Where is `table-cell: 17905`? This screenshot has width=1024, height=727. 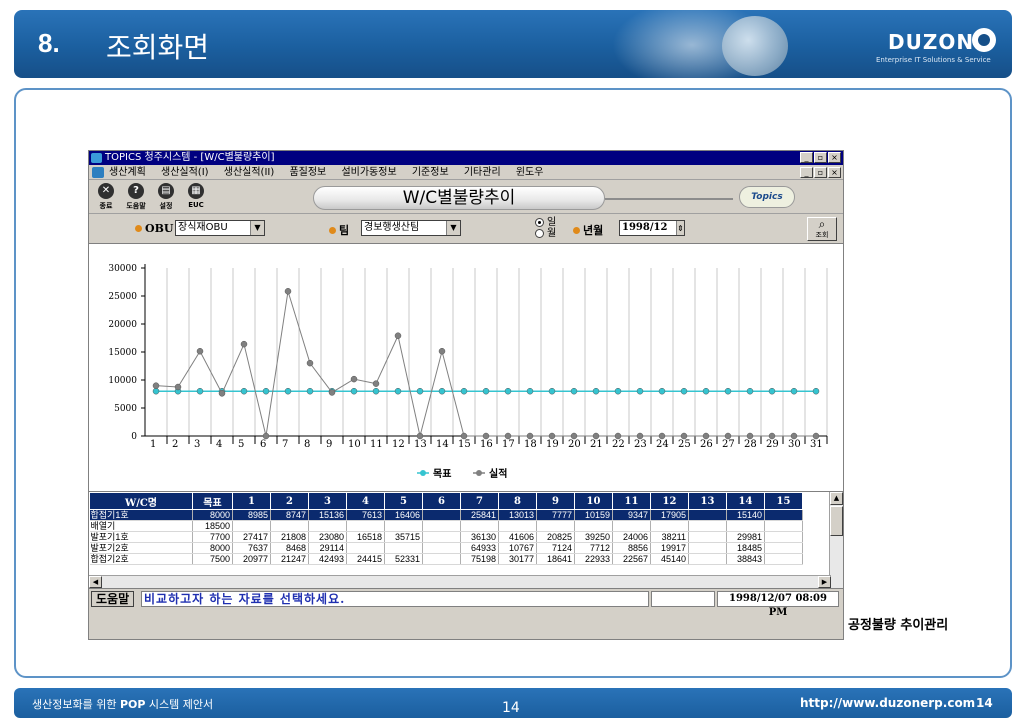 table-cell: 17905 is located at coordinates (669, 515).